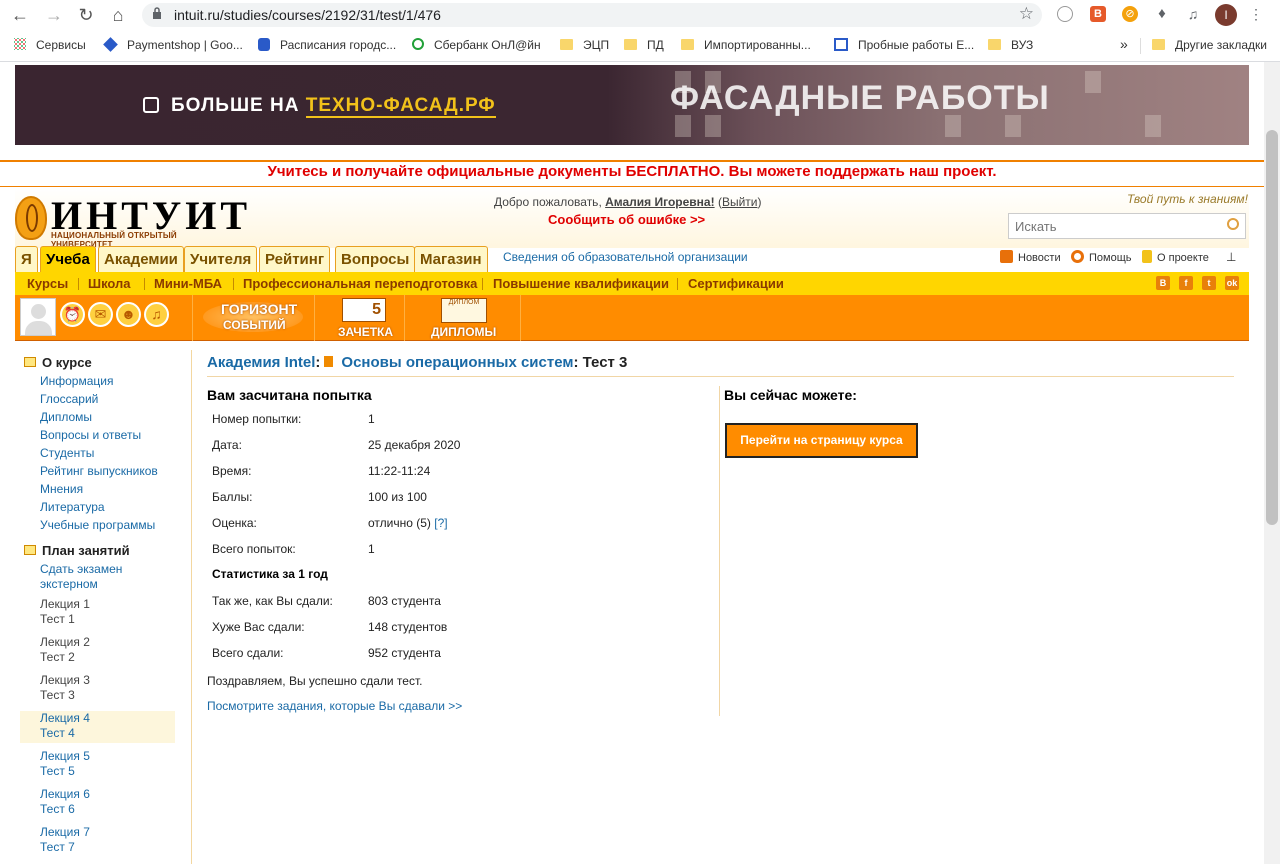 The width and height of the screenshot is (1280, 864). What do you see at coordinates (683, 126) in the screenshot?
I see `banner-building-window` at bounding box center [683, 126].